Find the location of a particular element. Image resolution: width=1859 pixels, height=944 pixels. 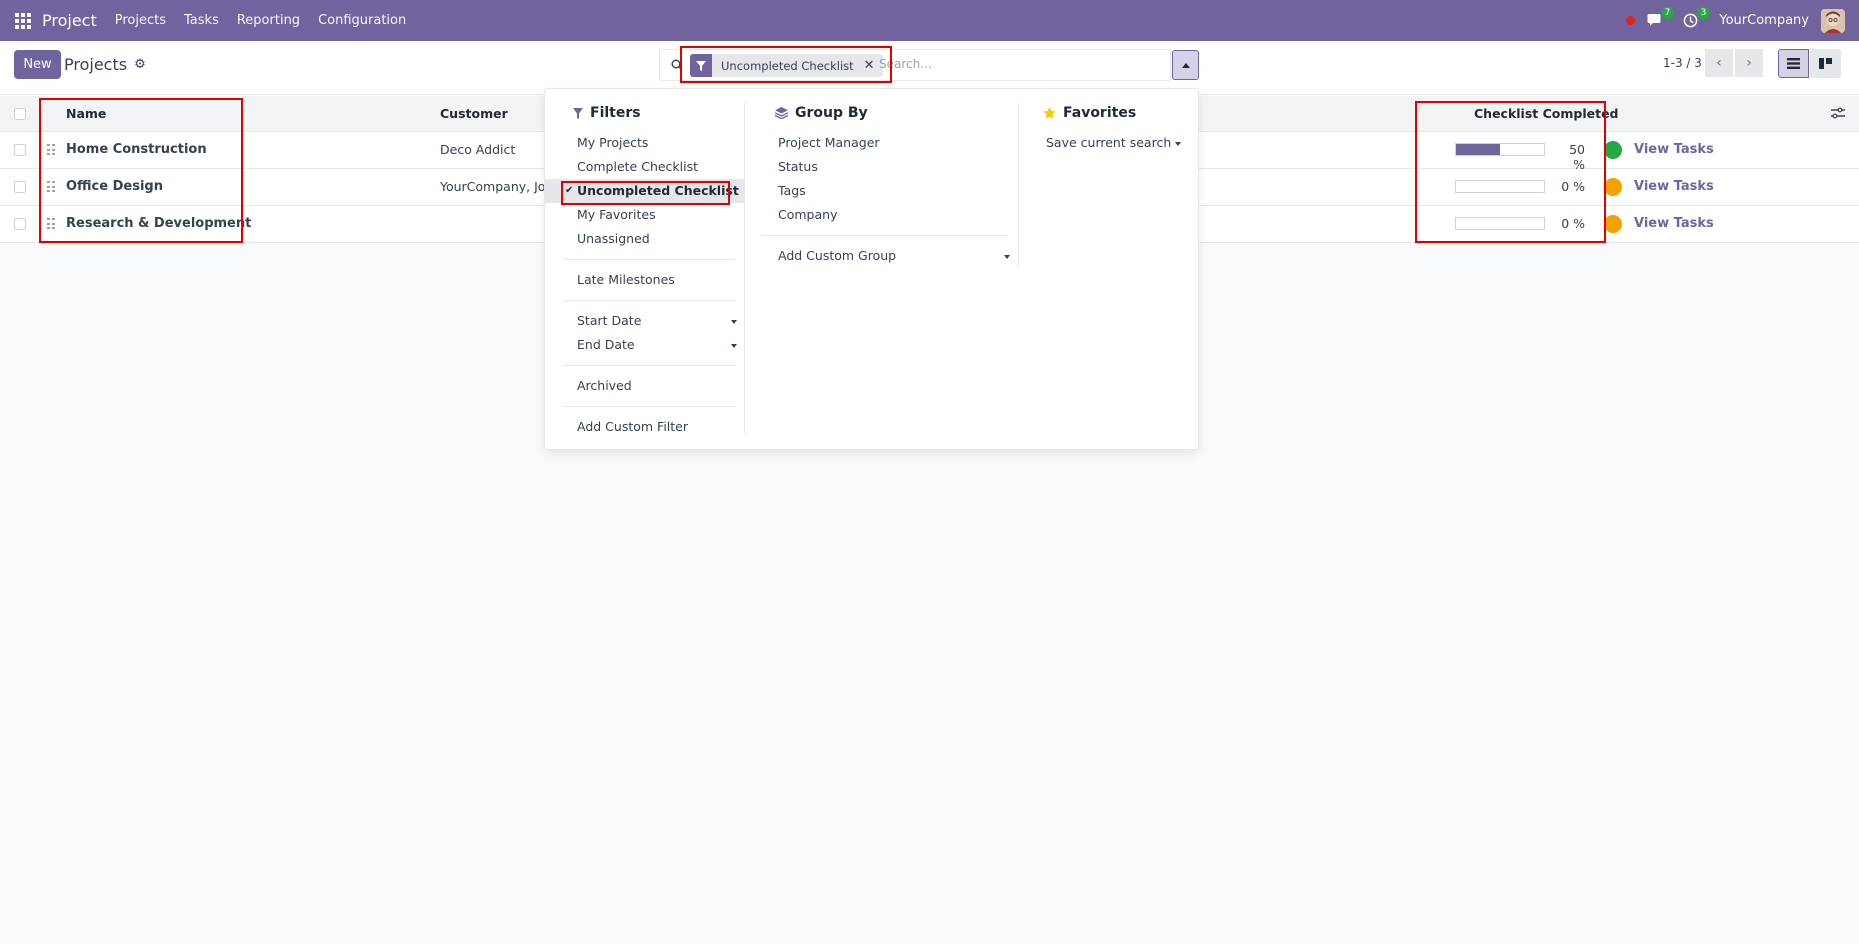

add-custom-filter: Add Custom Filter is located at coordinates (645, 427).